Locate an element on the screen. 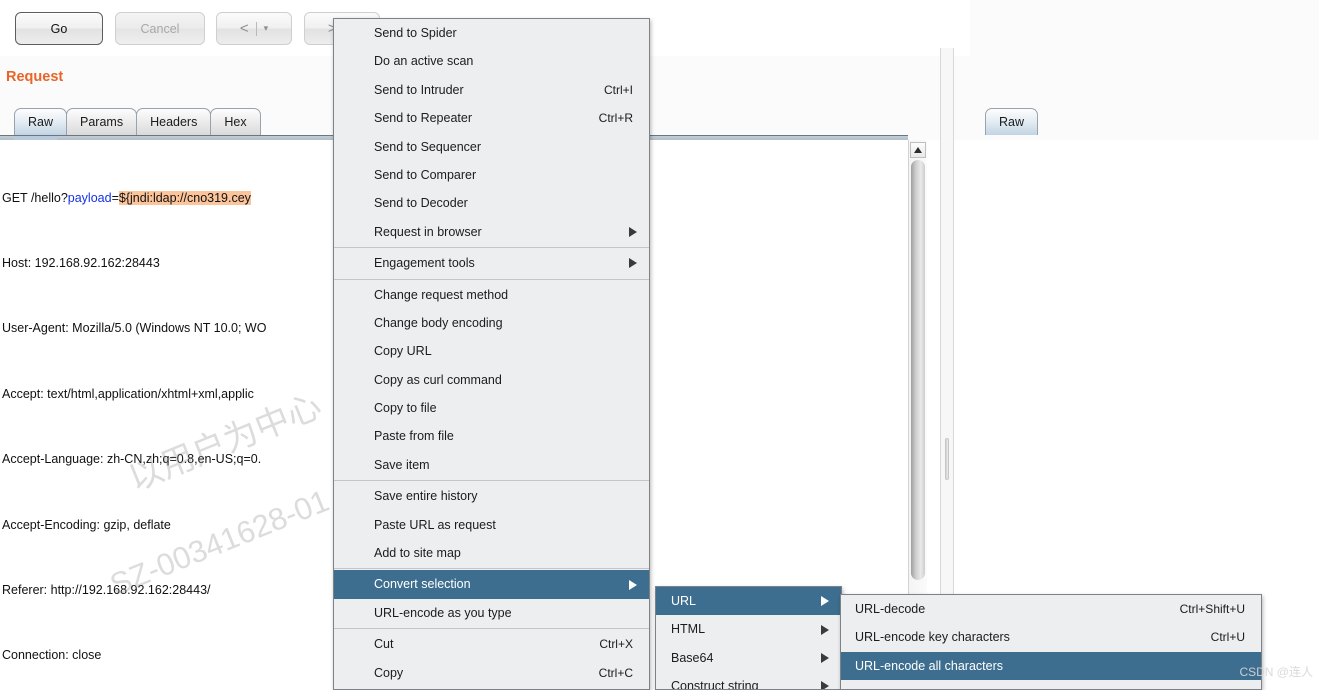  menu-item-send-to-intruder: Send to Intruder Ctrl+I is located at coordinates (491, 90).